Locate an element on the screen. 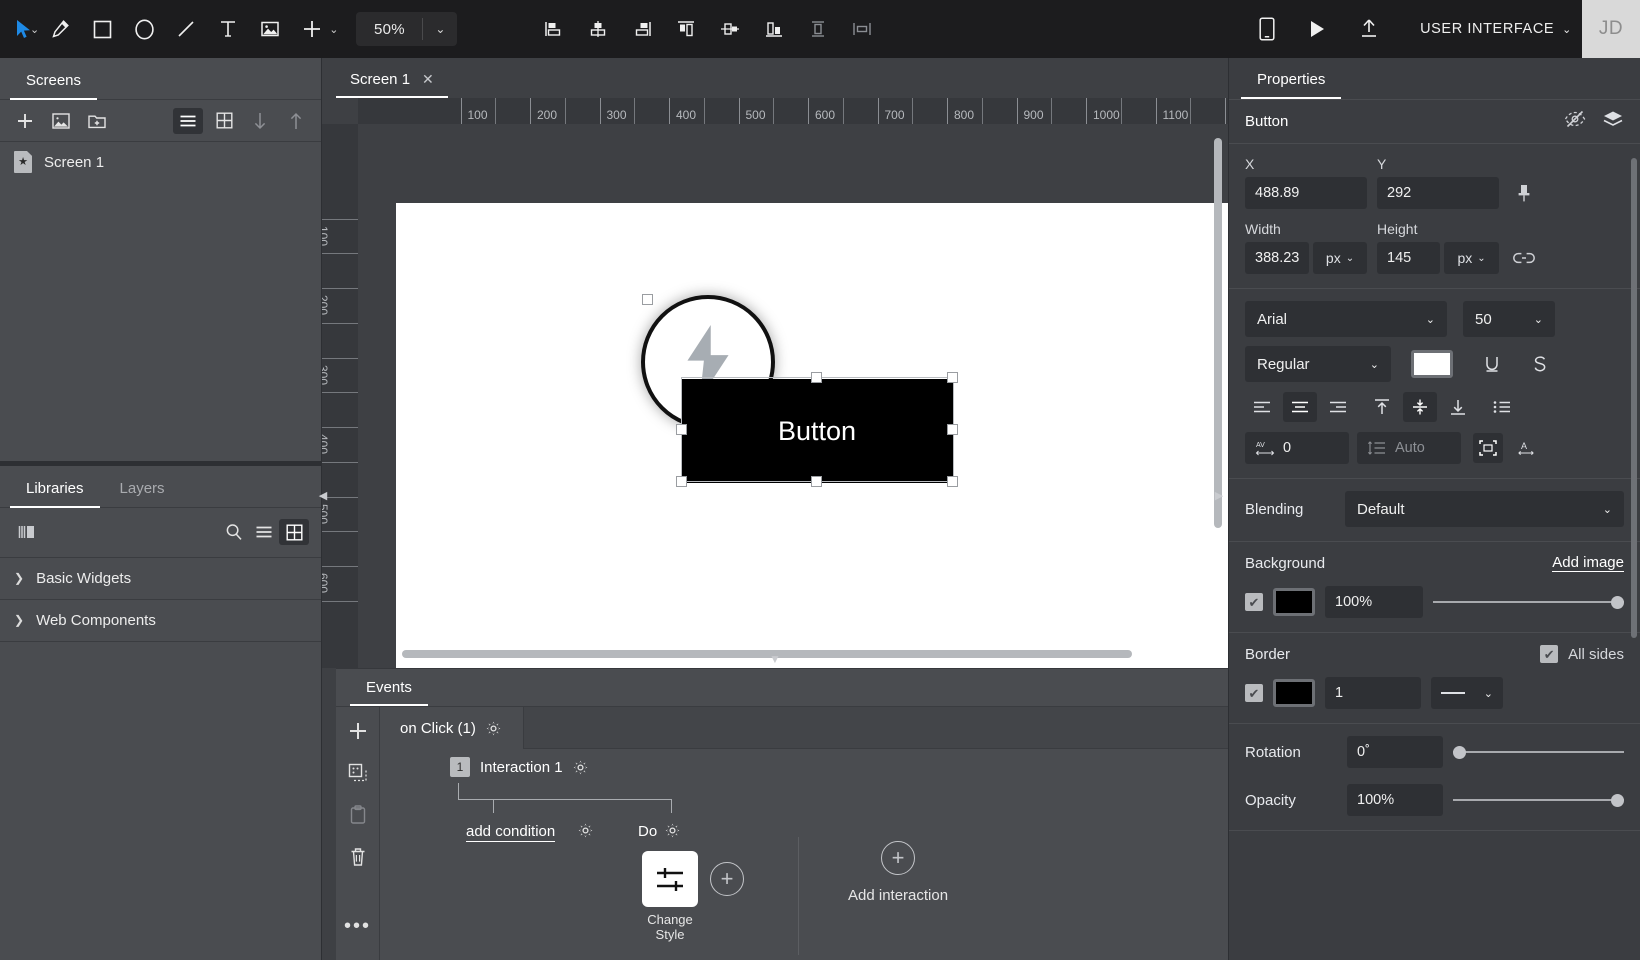 This screenshot has height=960, width=1640. search-icon is located at coordinates (234, 532).